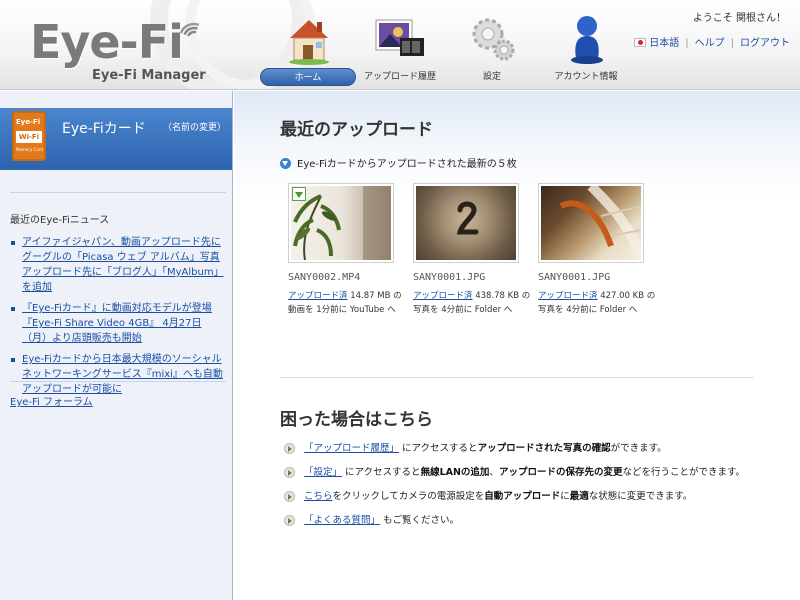 The height and width of the screenshot is (600, 800). Describe the element at coordinates (324, 277) in the screenshot. I see `file-name: SANY0002.MP4` at that location.